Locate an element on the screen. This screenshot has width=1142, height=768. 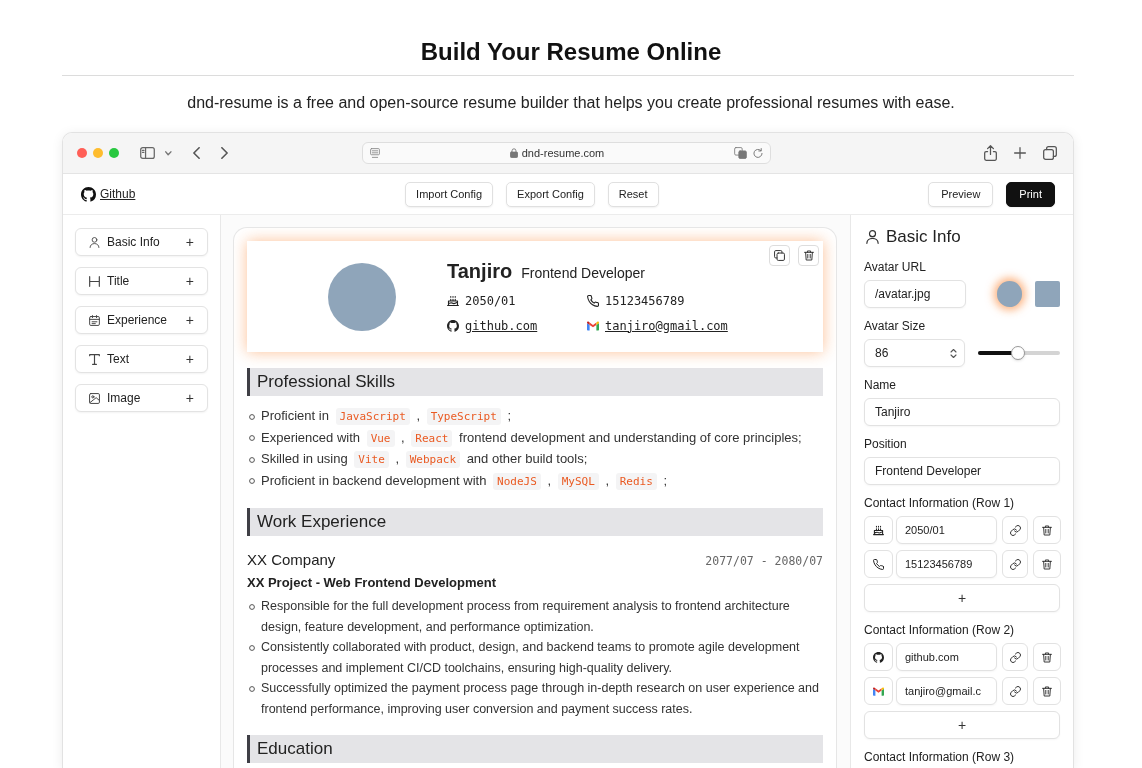
field-label: Avatar Size is located at coordinates (895, 326).